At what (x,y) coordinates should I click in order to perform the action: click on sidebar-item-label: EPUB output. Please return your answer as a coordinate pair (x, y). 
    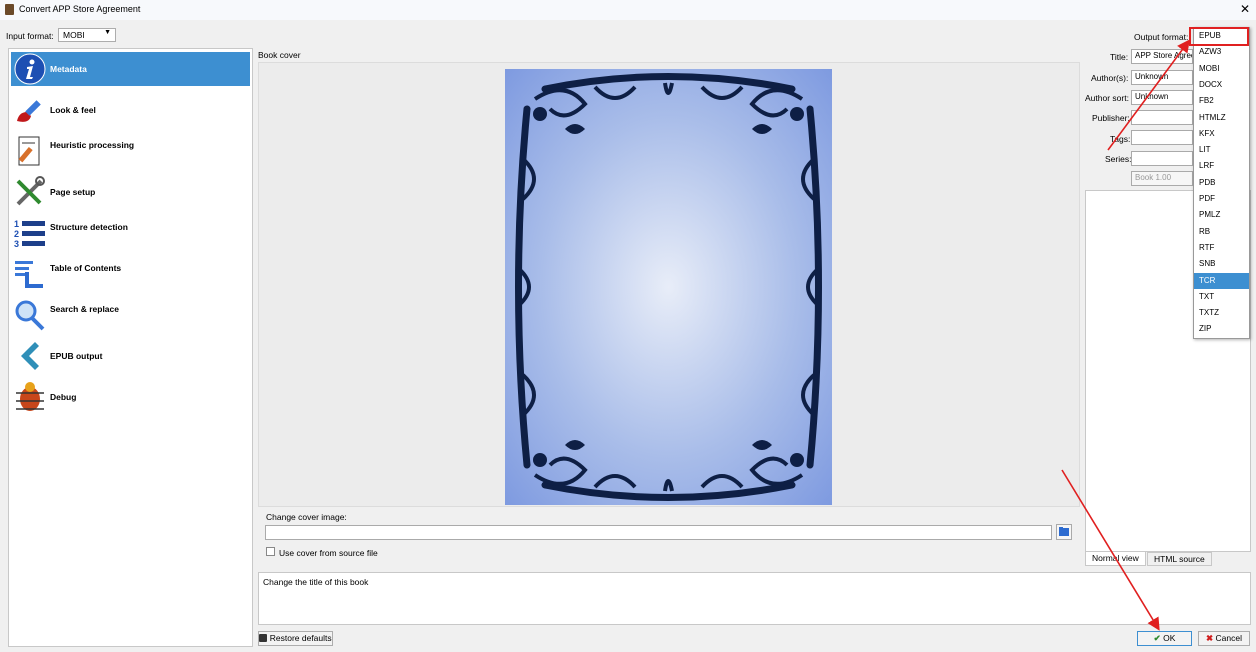
    Looking at the image, I should click on (76, 356).